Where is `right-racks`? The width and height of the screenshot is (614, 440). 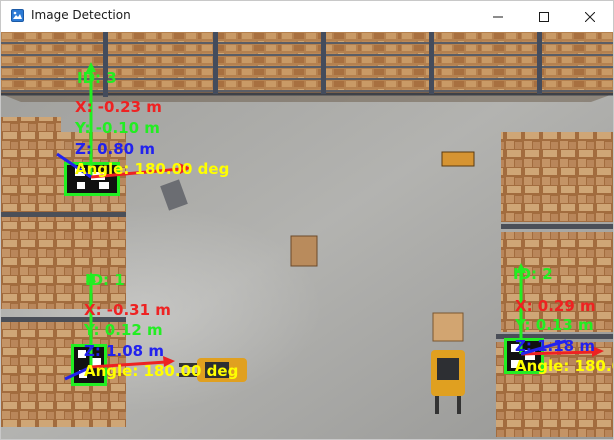 right-racks is located at coordinates (554, 284).